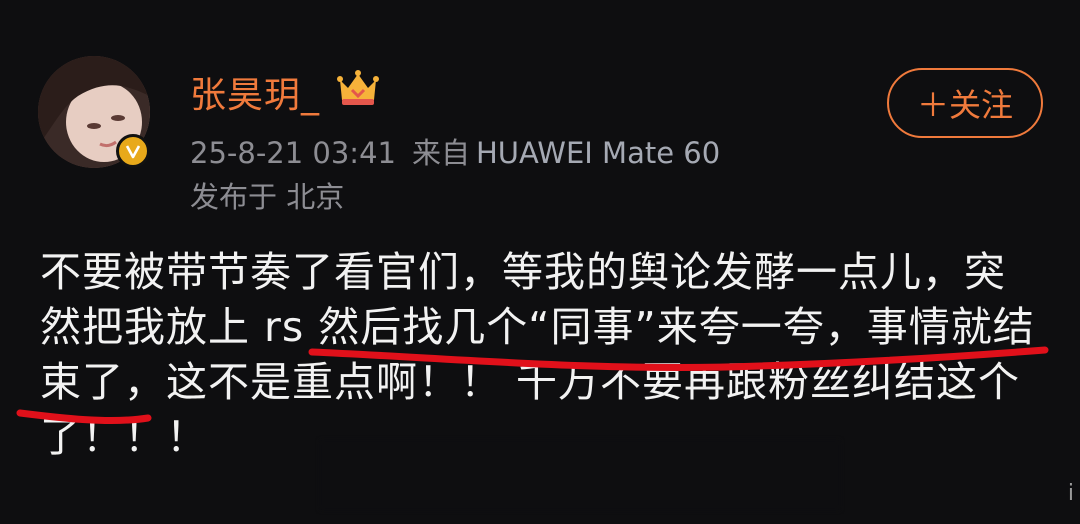 The height and width of the screenshot is (524, 1080). What do you see at coordinates (293, 153) in the screenshot?
I see `post-timestamp: 25-8-21 03:41` at bounding box center [293, 153].